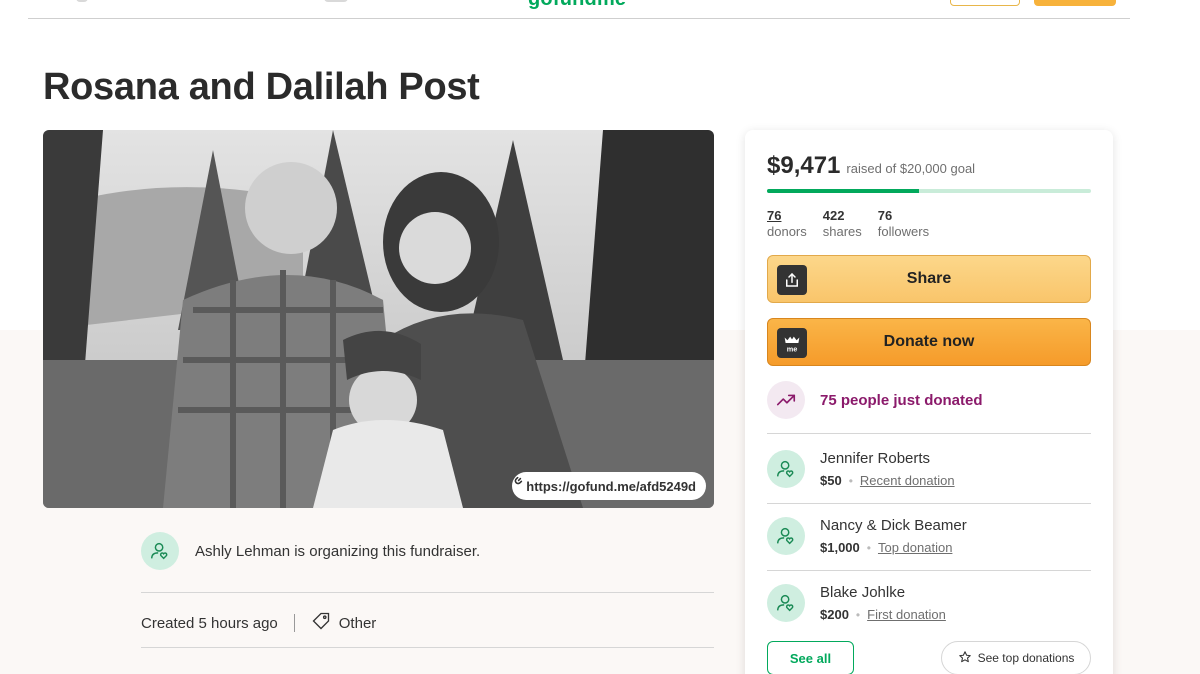 Image resolution: width=1200 pixels, height=674 pixels. What do you see at coordinates (842, 231) in the screenshot?
I see `stat-label: shares` at bounding box center [842, 231].